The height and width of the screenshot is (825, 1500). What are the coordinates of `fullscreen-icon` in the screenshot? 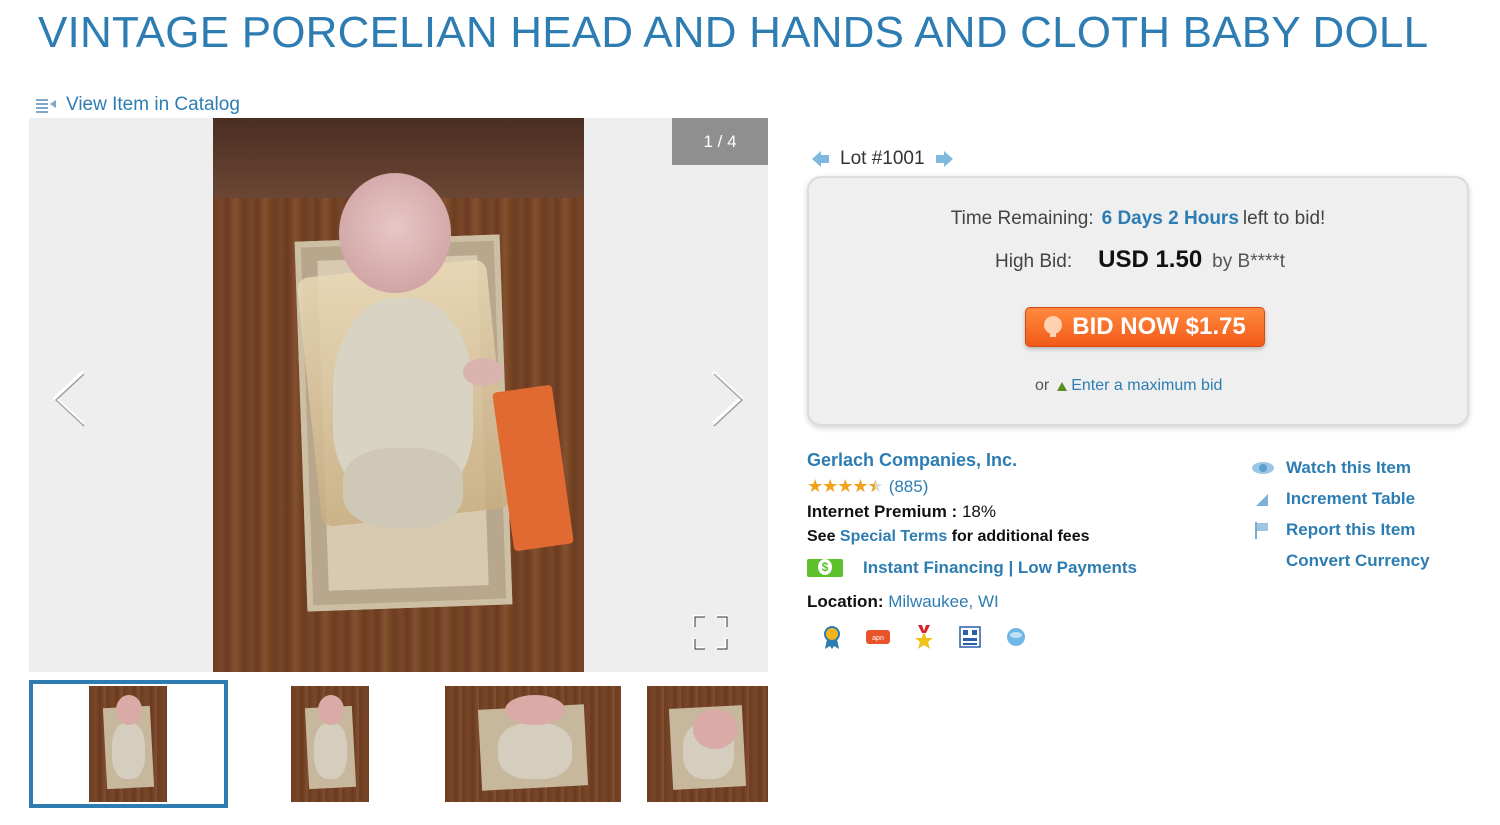 It's located at (710, 632).